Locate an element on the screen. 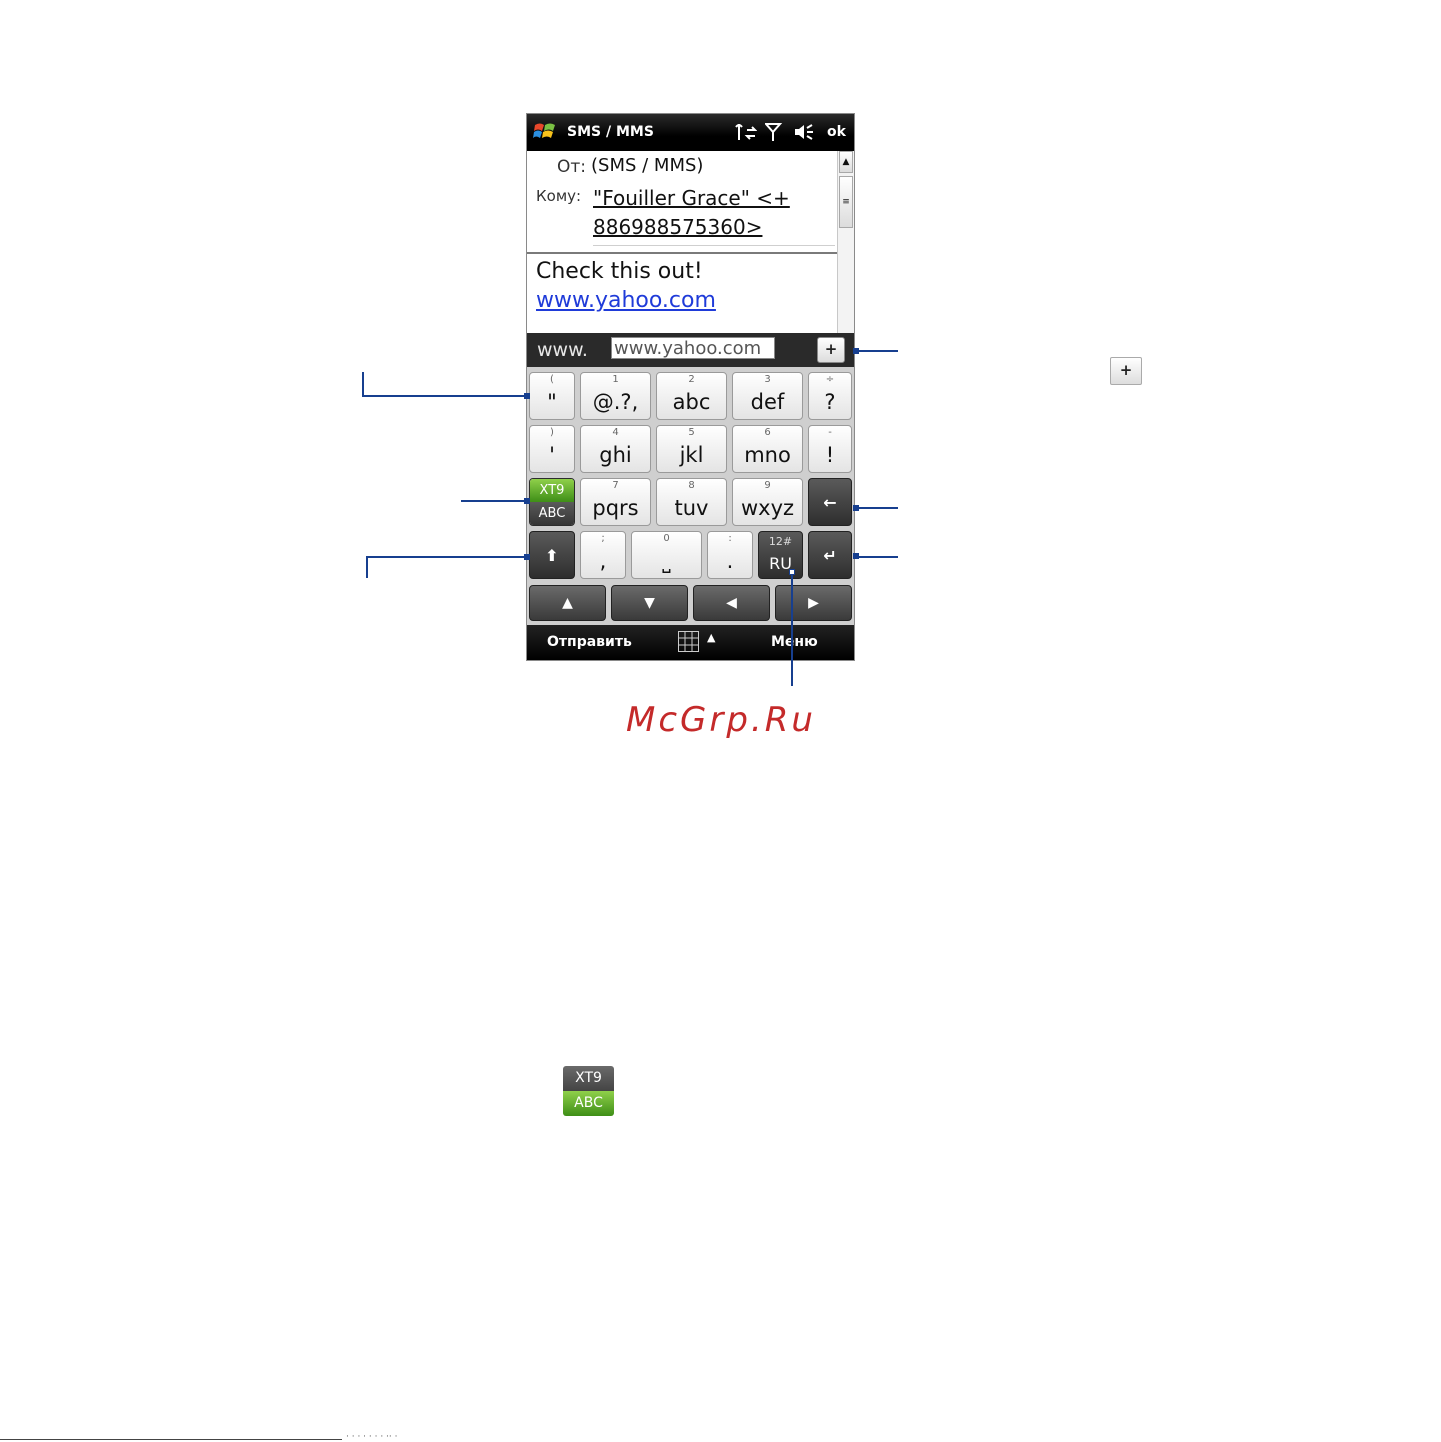  message-body-text: Check this out! is located at coordinates (619, 271).